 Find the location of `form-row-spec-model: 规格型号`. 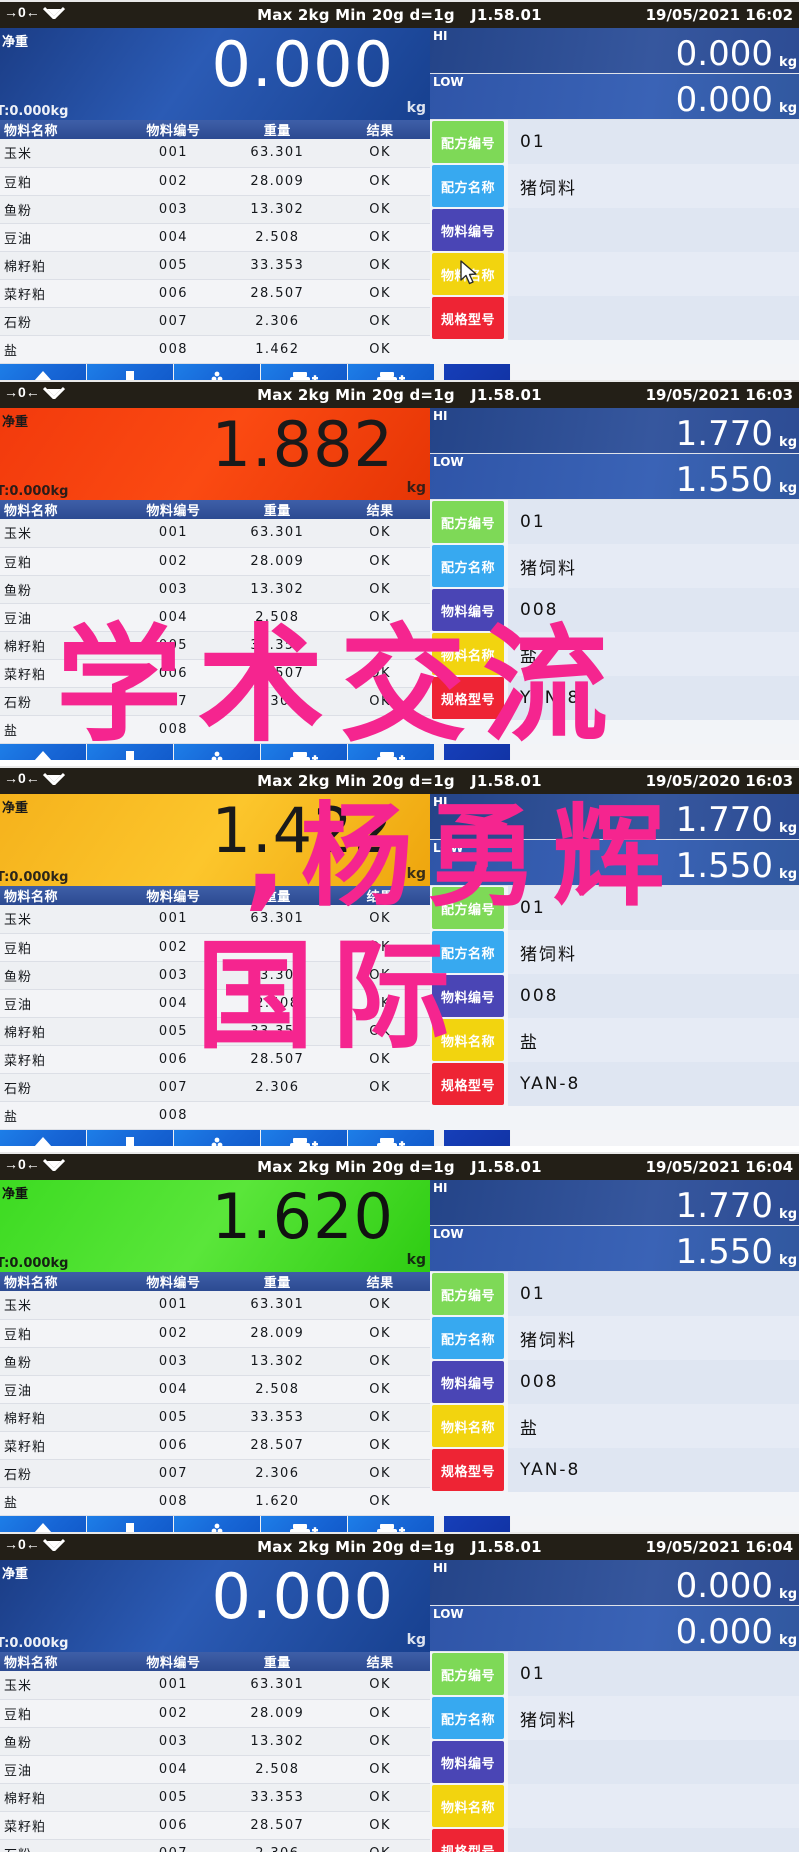

form-row-spec-model: 规格型号 is located at coordinates (614, 318).